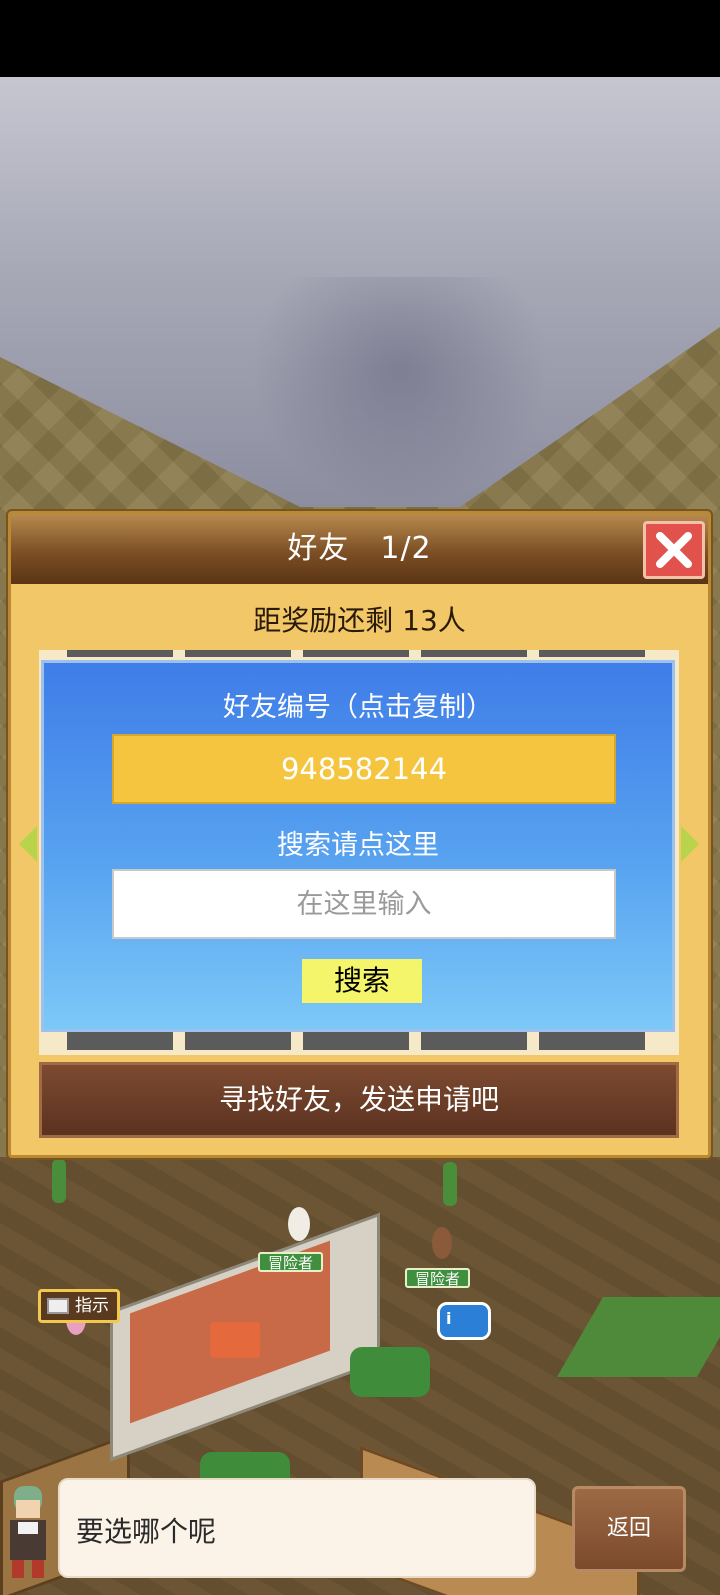 The image size is (720, 1595). I want to click on close-button, so click(674, 550).